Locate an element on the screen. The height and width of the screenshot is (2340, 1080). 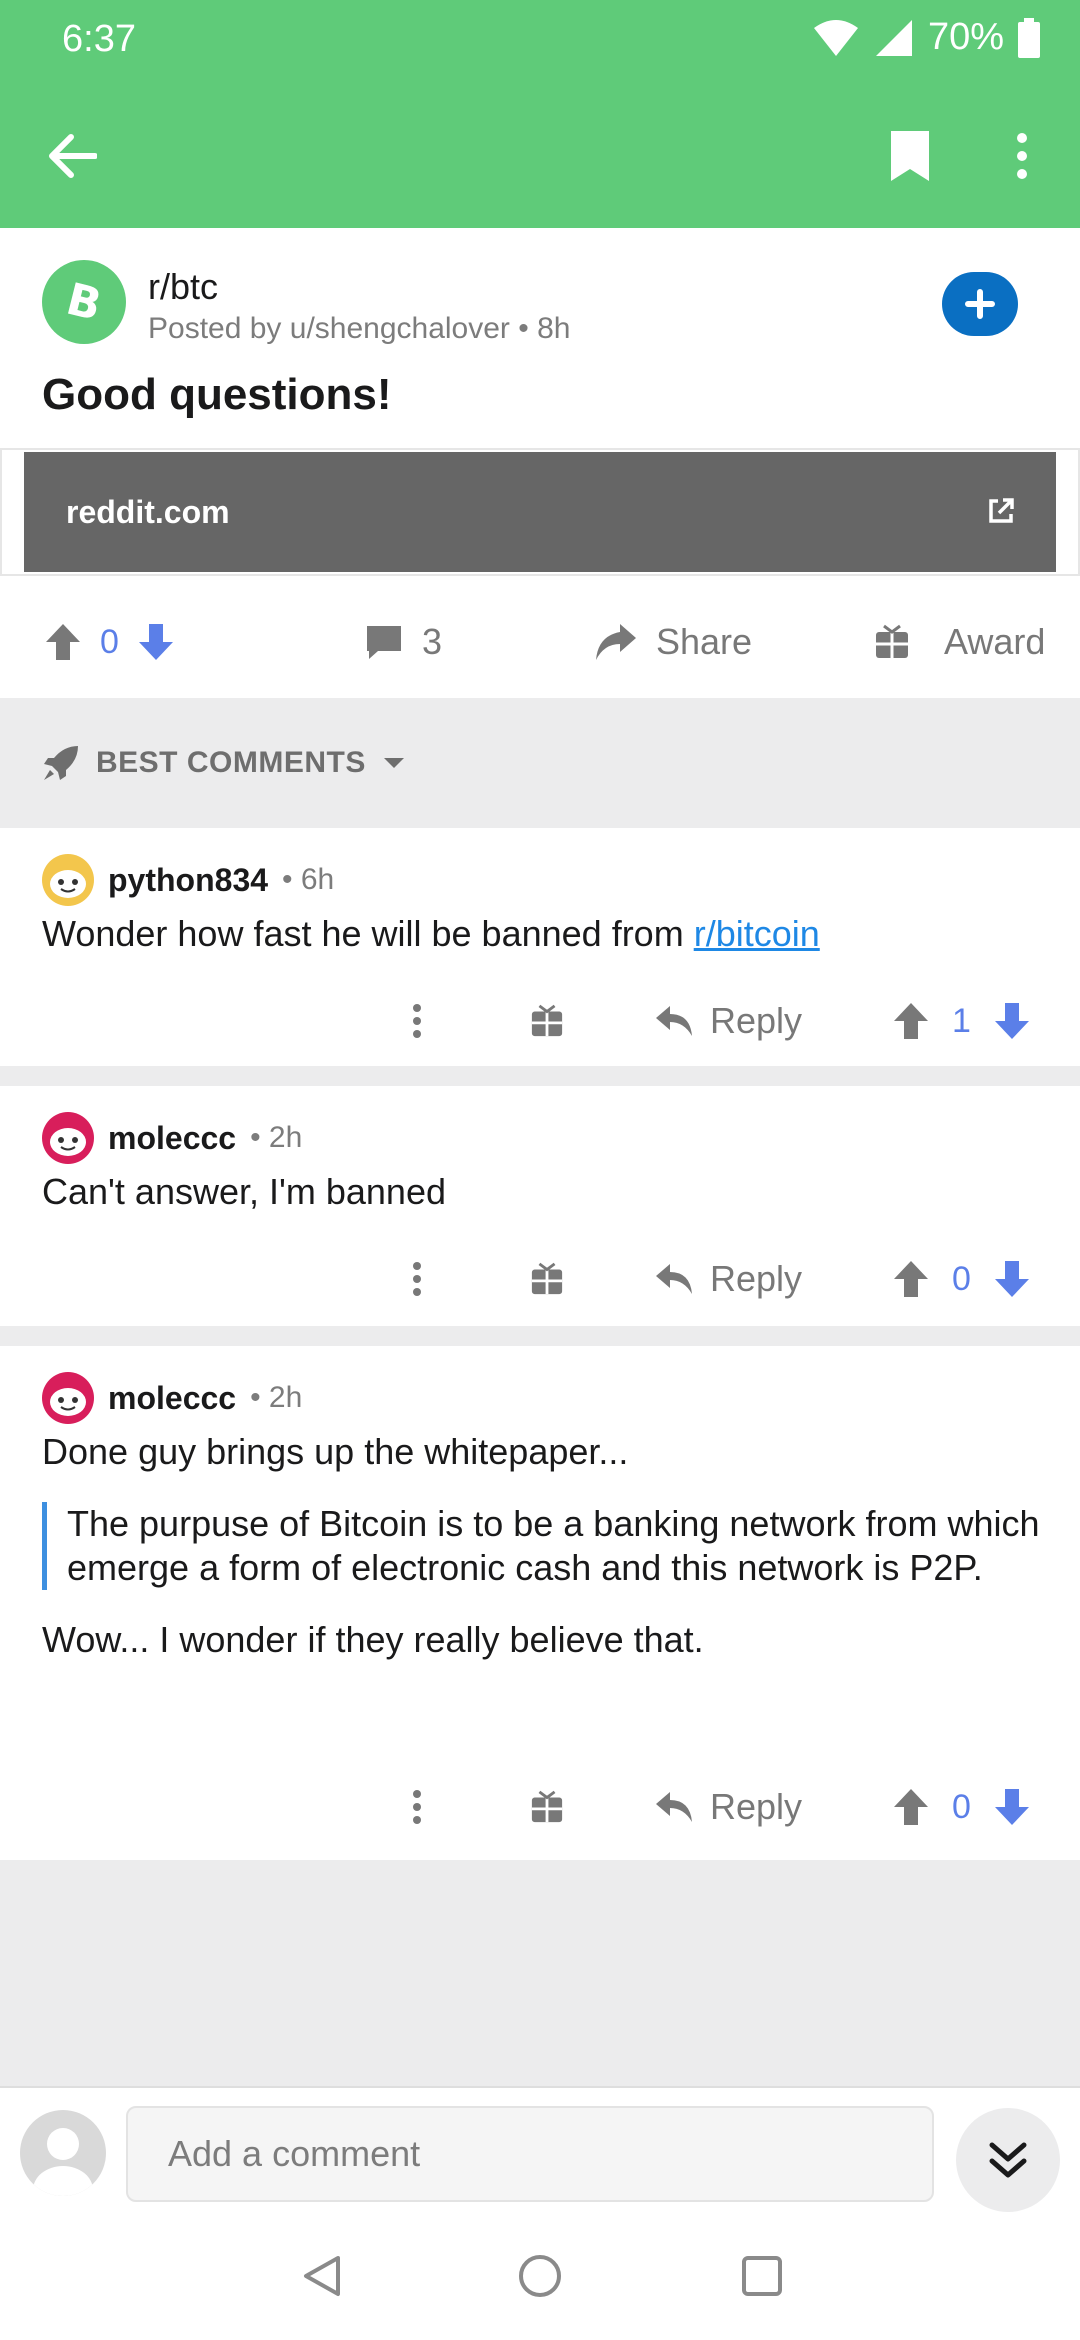
signal-icon is located at coordinates (893, 37).